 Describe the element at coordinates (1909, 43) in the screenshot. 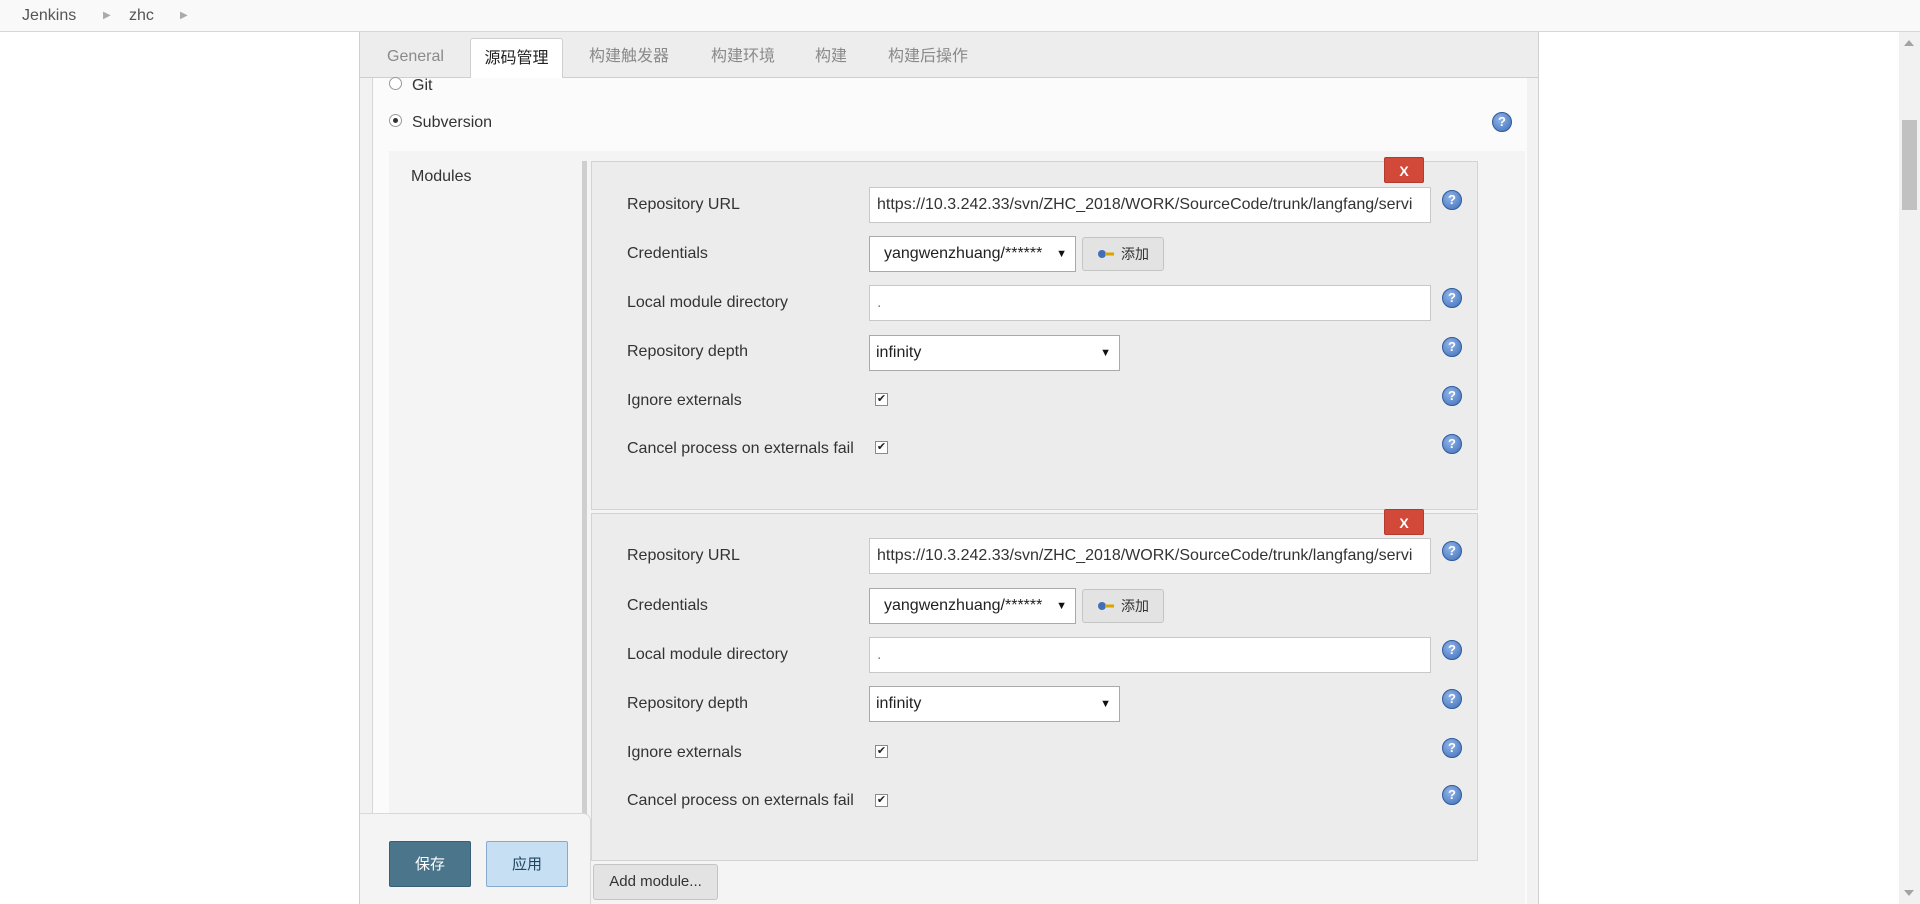

I see `scroll-up-icon` at that location.